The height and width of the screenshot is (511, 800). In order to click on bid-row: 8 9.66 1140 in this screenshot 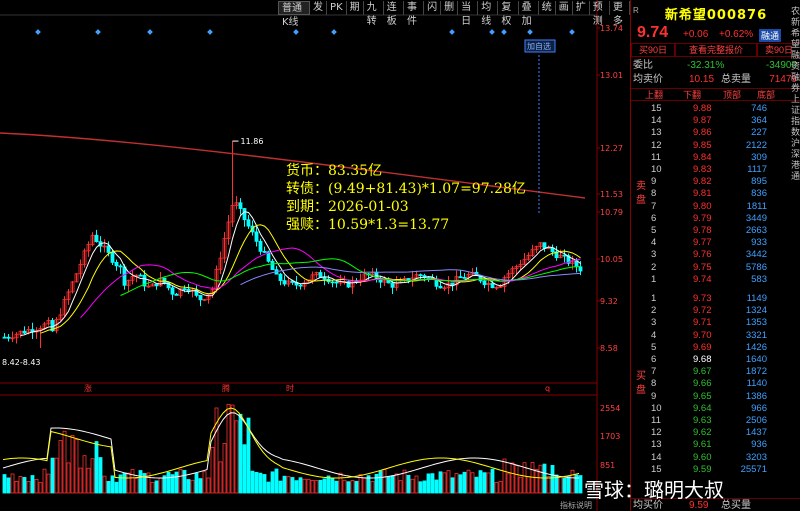, I will do `click(715, 384)`.